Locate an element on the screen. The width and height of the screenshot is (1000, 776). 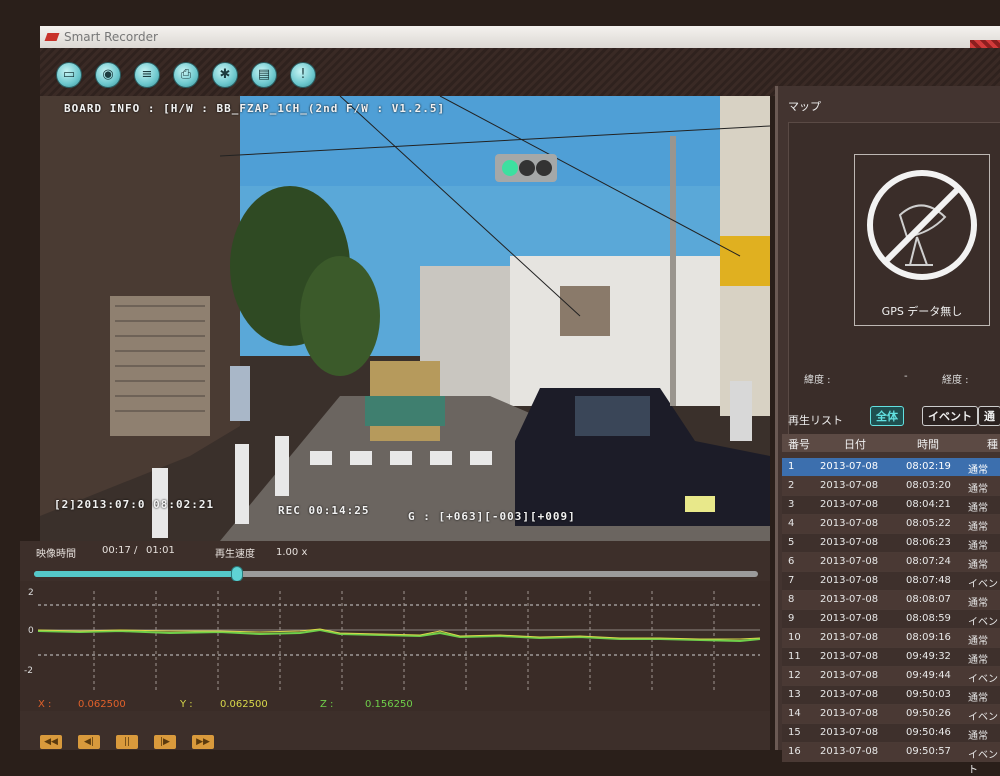
cell-time: 08:03:20 is located at coordinates (928, 485).